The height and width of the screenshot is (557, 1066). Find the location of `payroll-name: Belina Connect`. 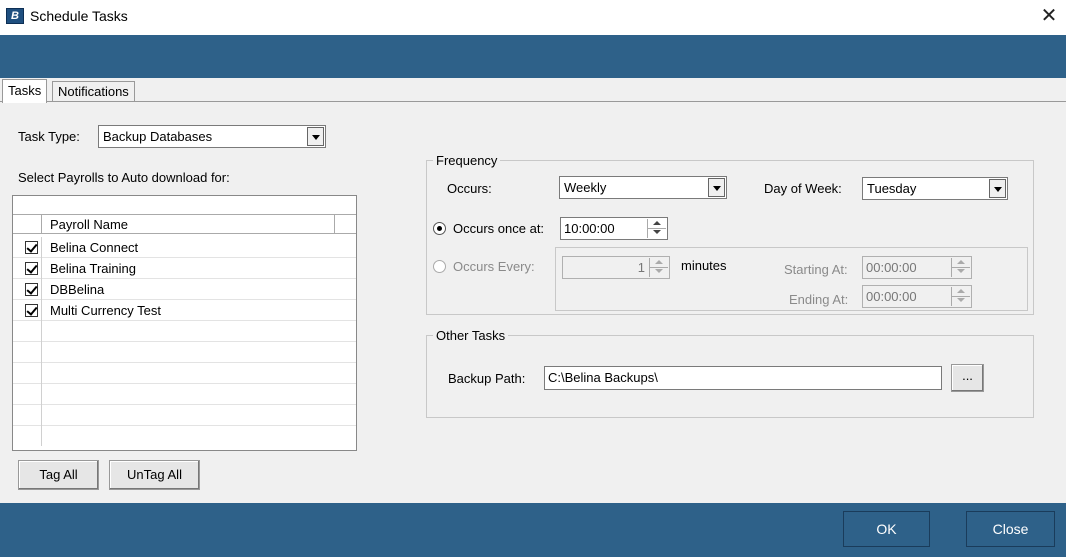

payroll-name: Belina Connect is located at coordinates (94, 247).